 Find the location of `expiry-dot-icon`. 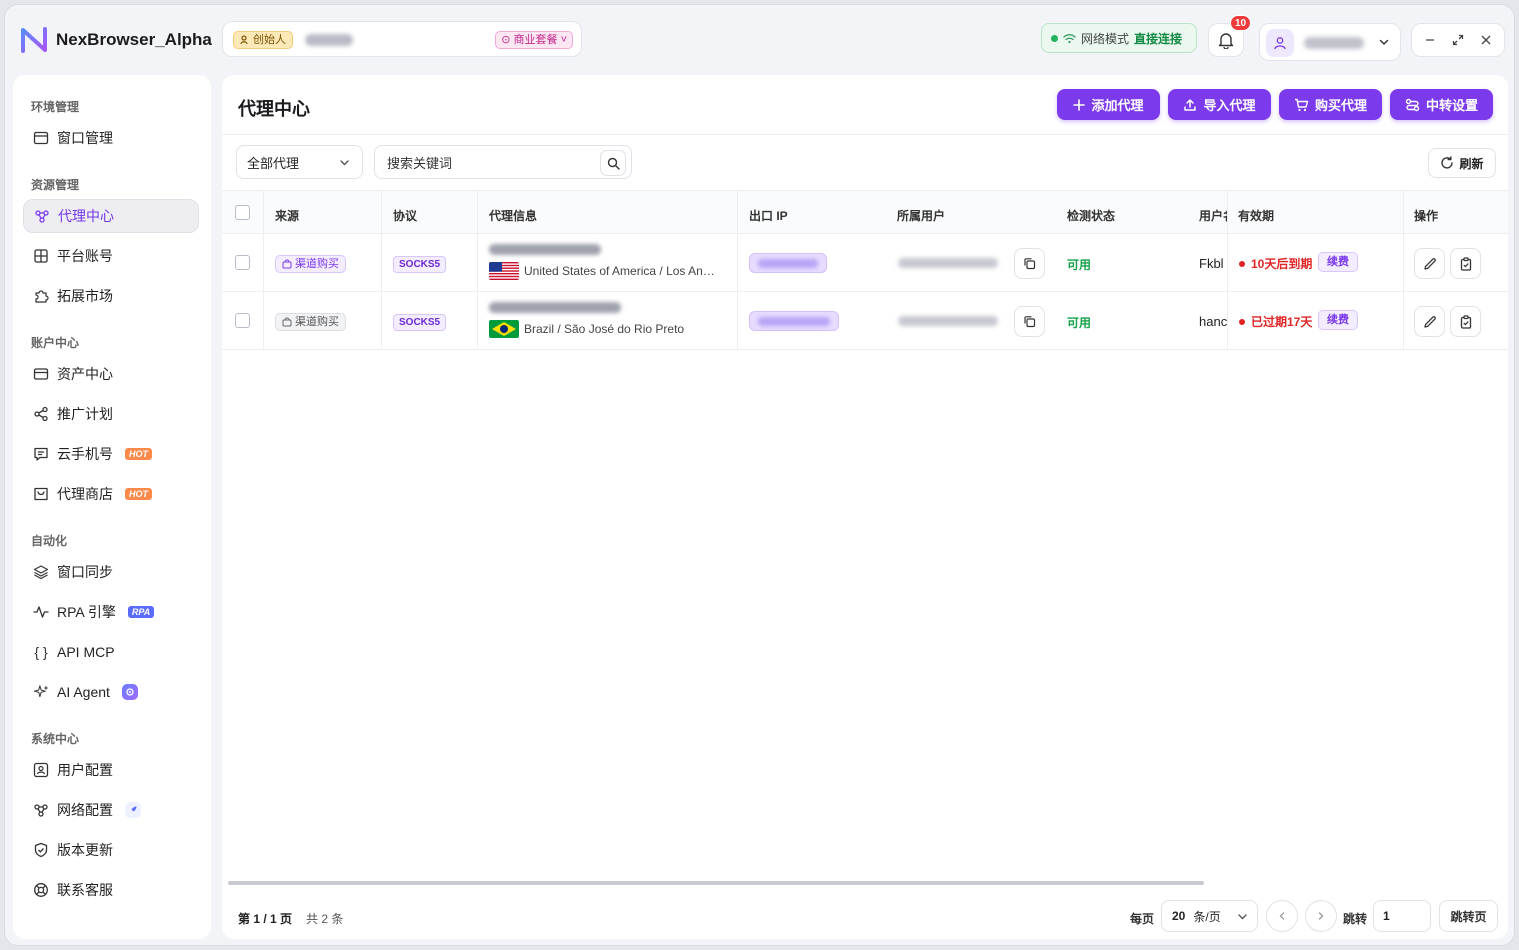

expiry-dot-icon is located at coordinates (1242, 321).